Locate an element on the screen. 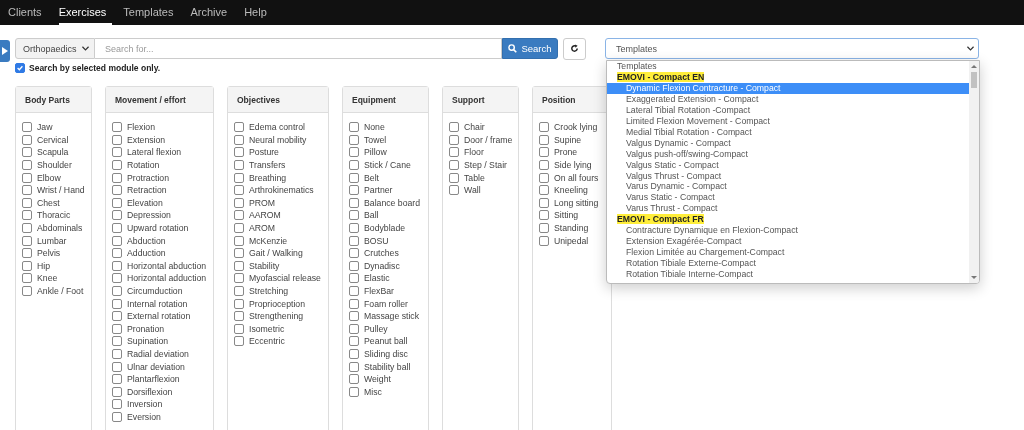  templates-select: Templates is located at coordinates (792, 48).